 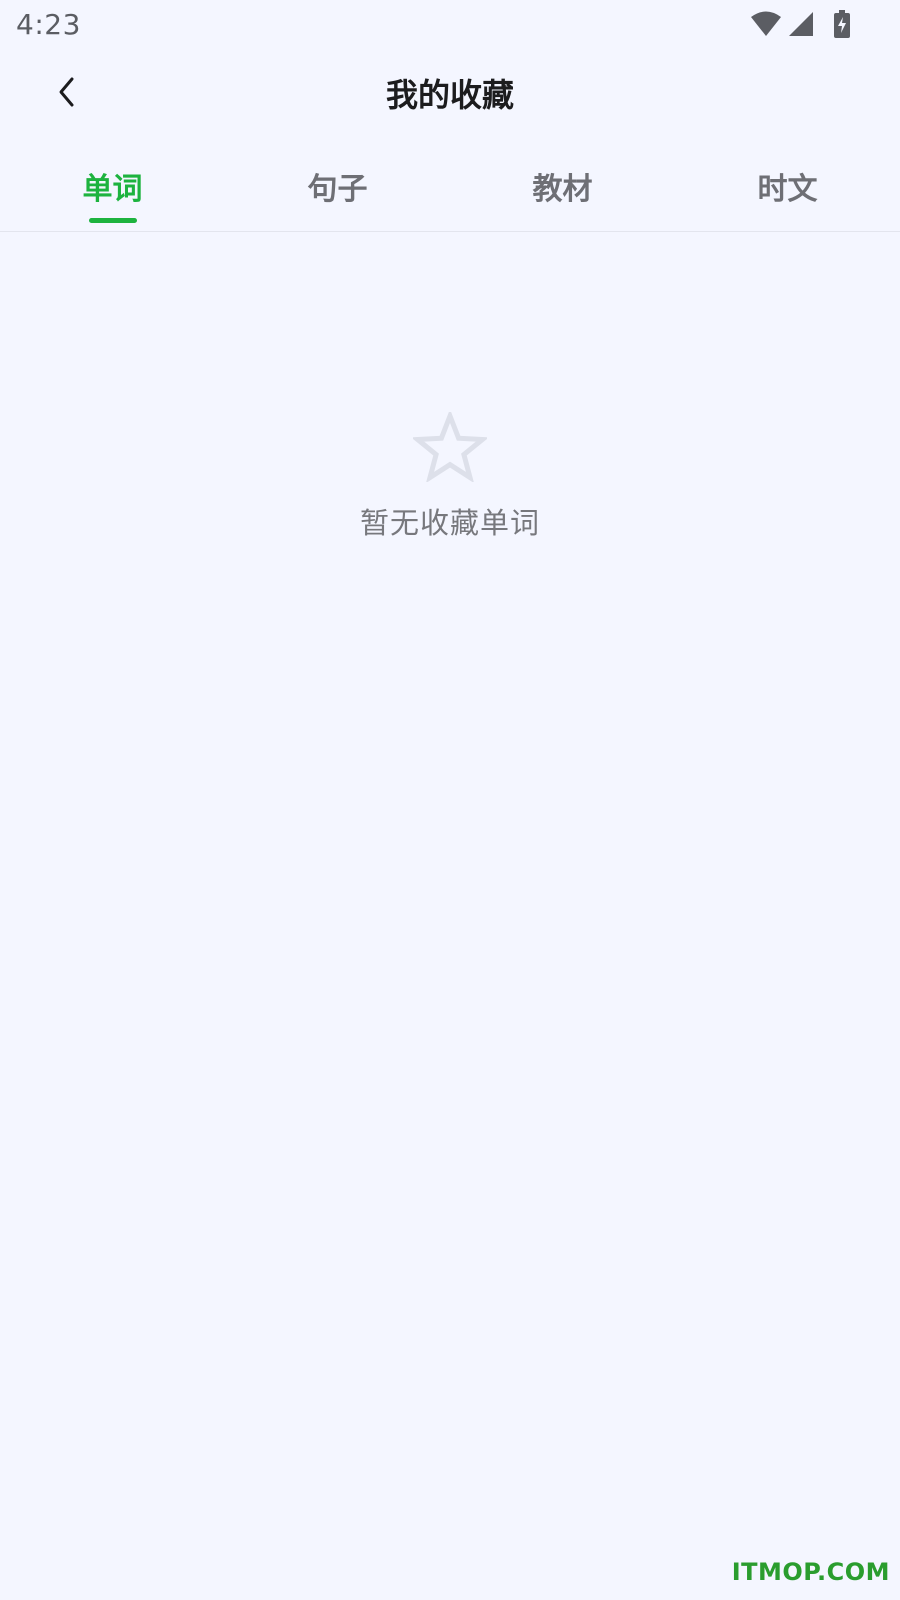 I want to click on status-time: 4:23, so click(x=48, y=24).